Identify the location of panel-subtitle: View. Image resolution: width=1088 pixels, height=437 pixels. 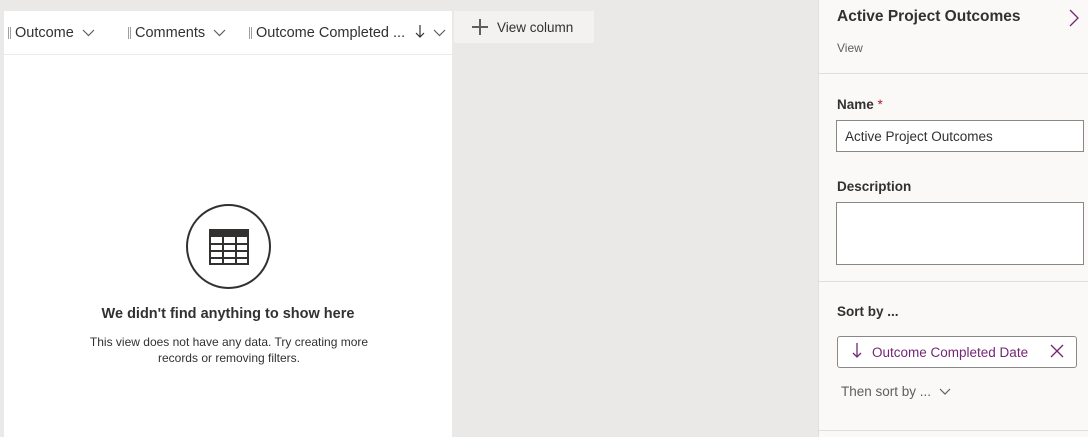
(850, 48).